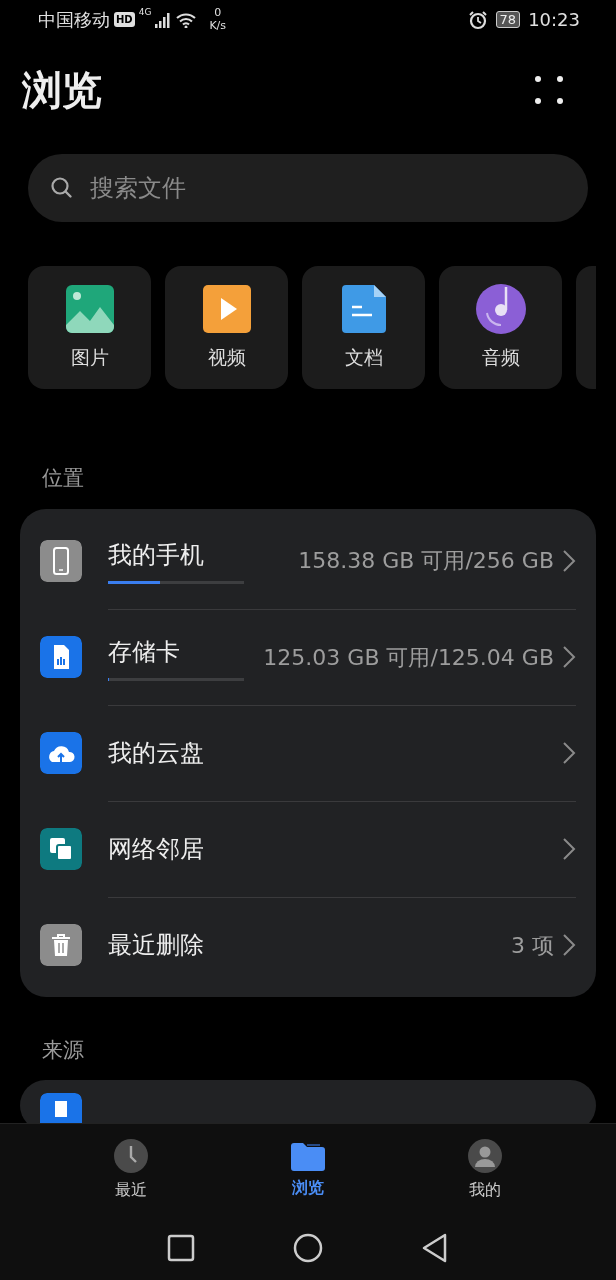  Describe the element at coordinates (61, 752) in the screenshot. I see `cloud-icon` at that location.